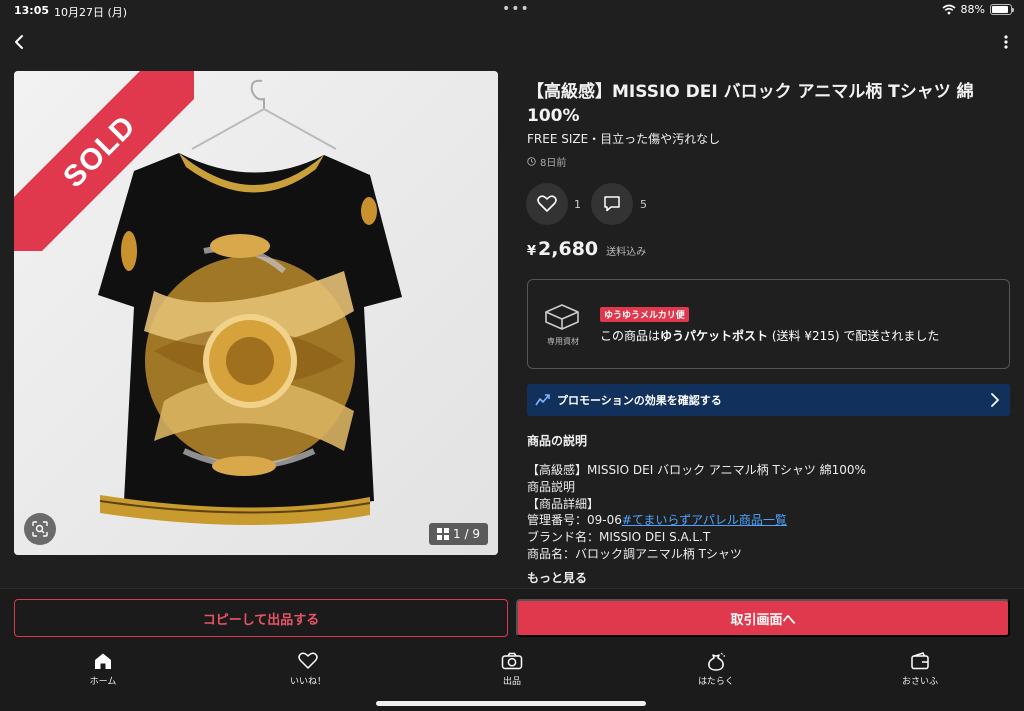 The height and width of the screenshot is (711, 1024). What do you see at coordinates (511, 682) in the screenshot?
I see `tab-sell-label: 出品` at bounding box center [511, 682].